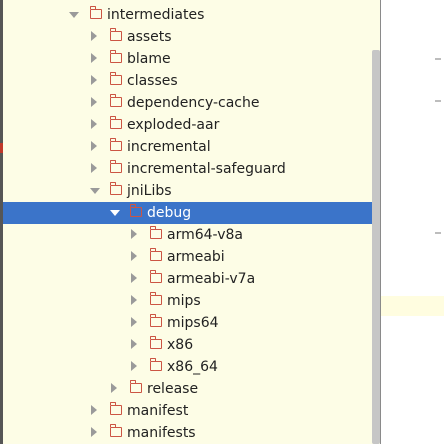 This screenshot has height=444, width=444. Describe the element at coordinates (149, 37) in the screenshot. I see `tree-item-label: assets` at that location.